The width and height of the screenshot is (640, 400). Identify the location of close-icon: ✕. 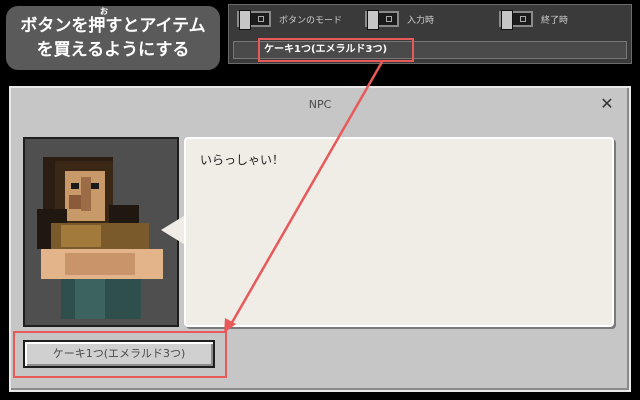
(607, 104).